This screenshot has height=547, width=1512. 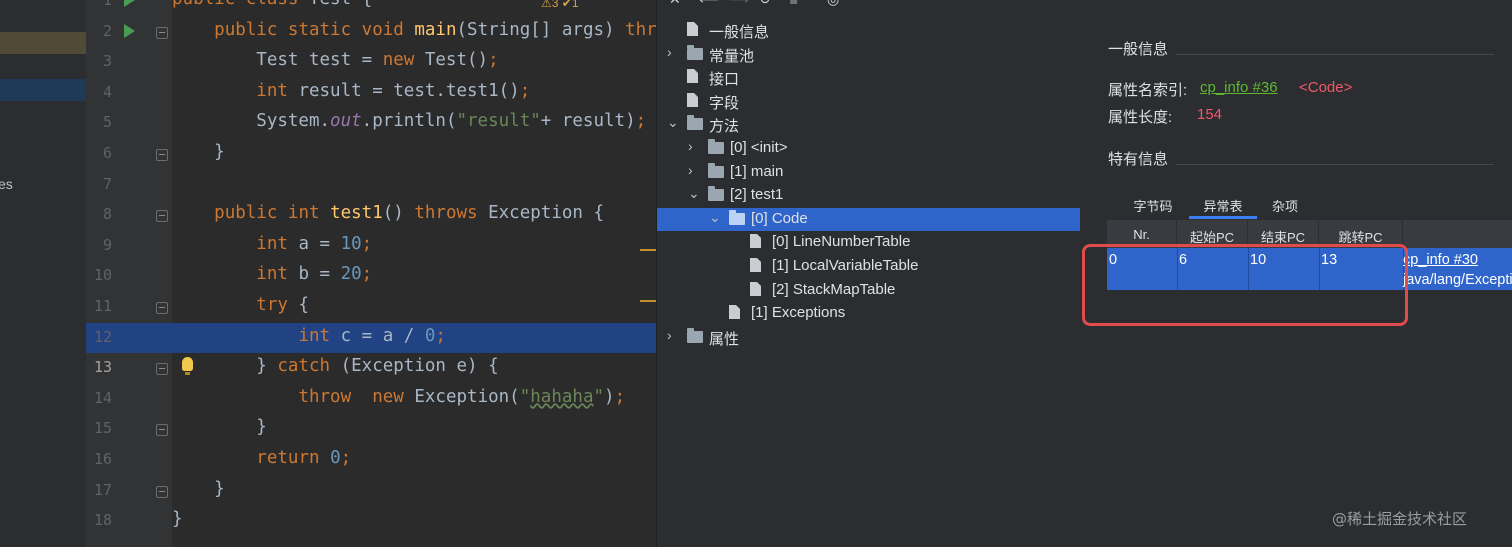 What do you see at coordinates (868, 102) in the screenshot?
I see `tree-node: 字段` at bounding box center [868, 102].